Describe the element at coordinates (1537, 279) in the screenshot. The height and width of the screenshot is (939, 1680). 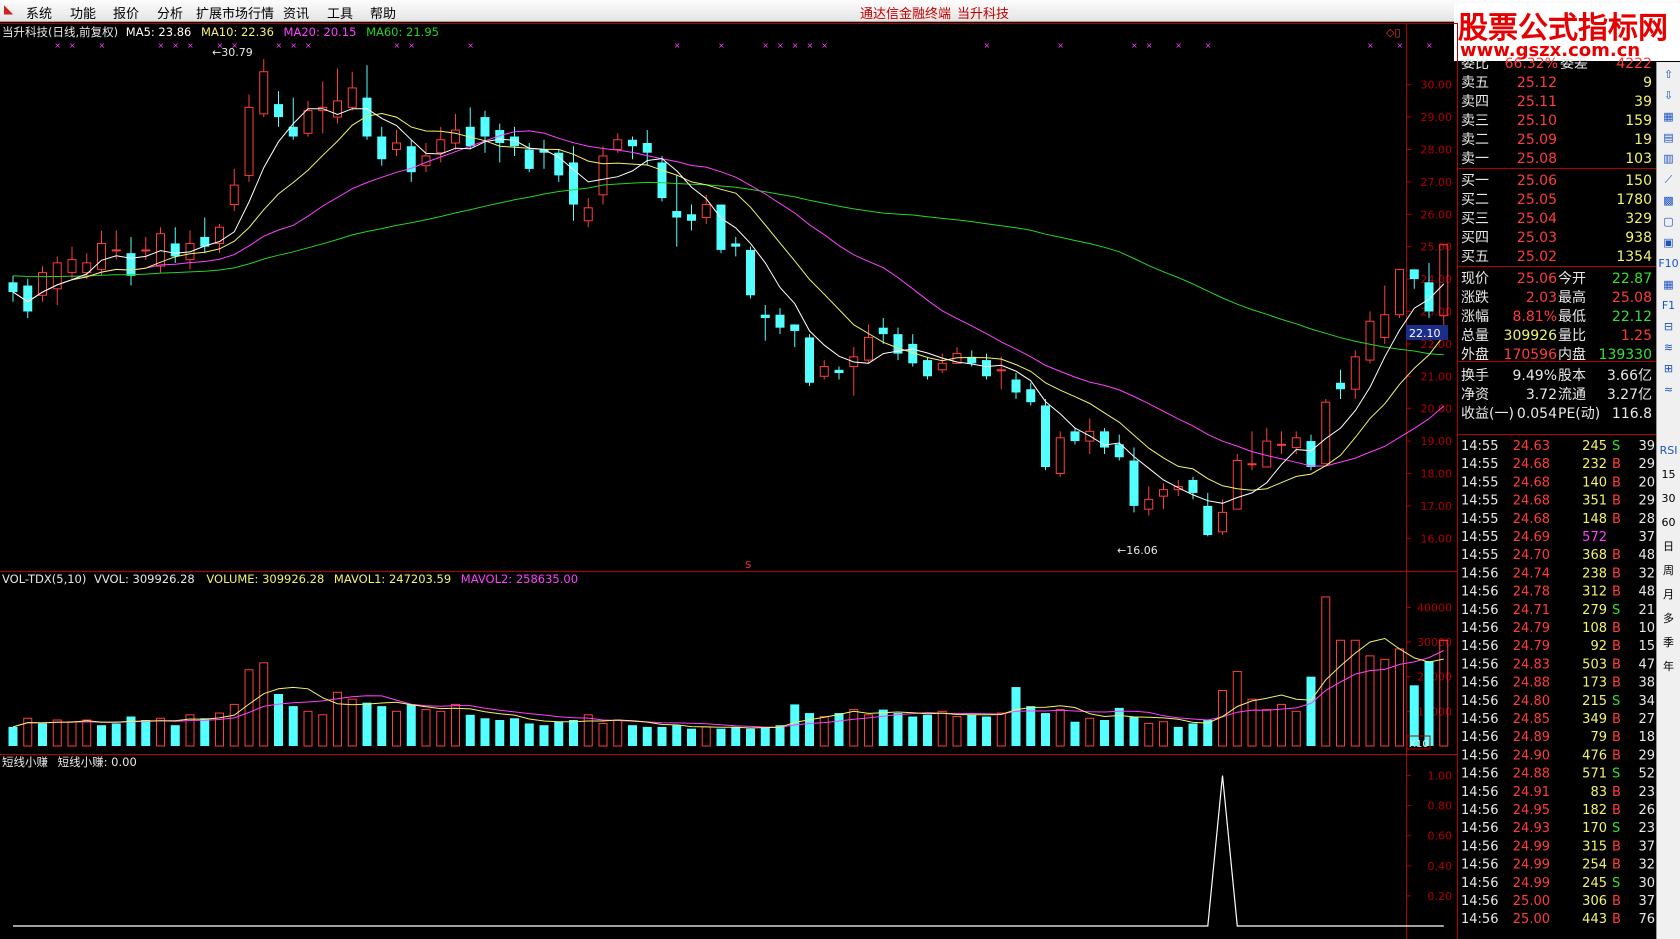
I see `stat-value: 25.06` at that location.